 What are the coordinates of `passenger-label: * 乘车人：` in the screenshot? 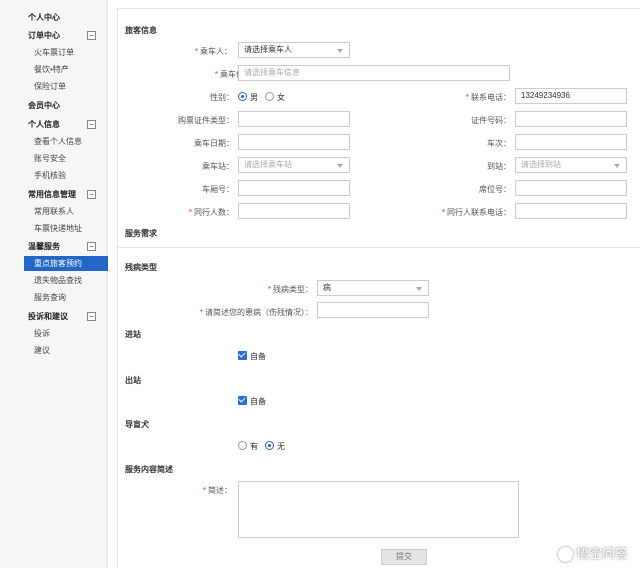 It's located at (213, 51).